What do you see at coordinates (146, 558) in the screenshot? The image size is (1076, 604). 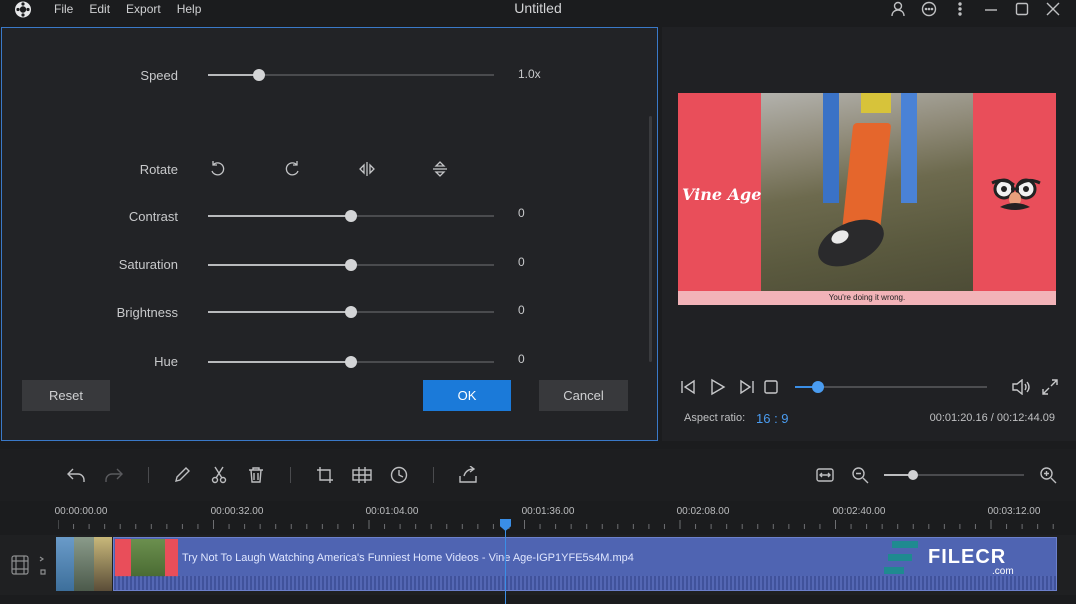 I see `clip-thumbnail` at bounding box center [146, 558].